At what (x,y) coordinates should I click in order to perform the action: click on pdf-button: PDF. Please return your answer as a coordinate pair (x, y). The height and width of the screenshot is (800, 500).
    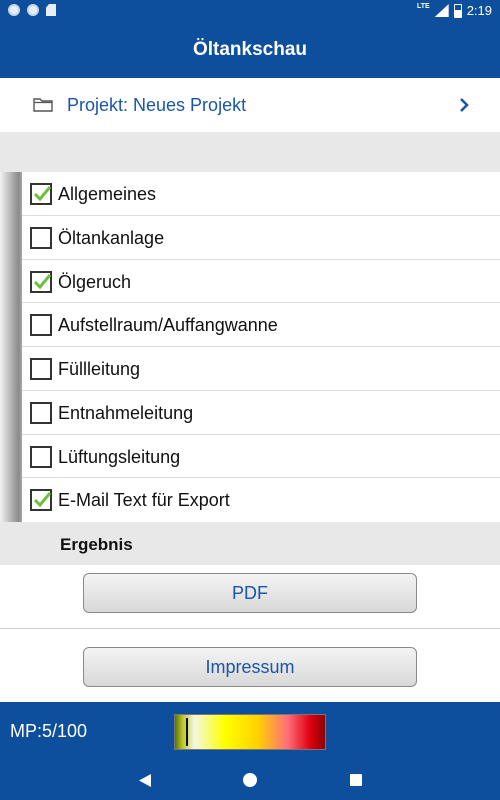
    Looking at the image, I should click on (250, 593).